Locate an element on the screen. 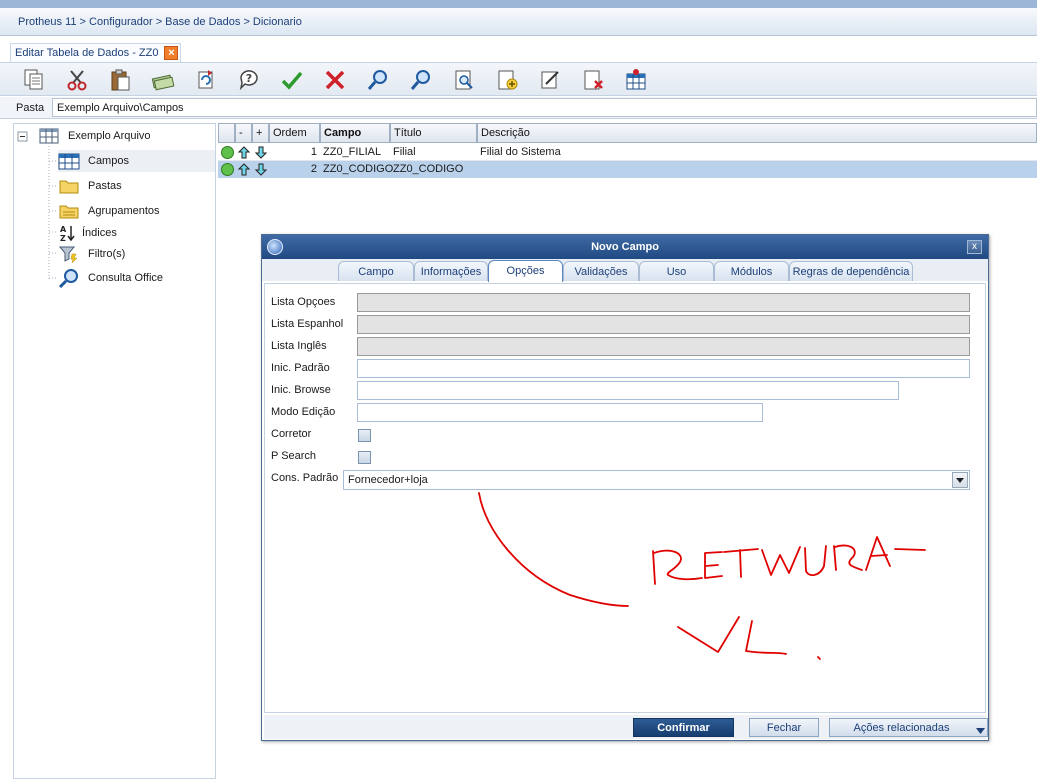 Image resolution: width=1037 pixels, height=779 pixels. fields-table-icon is located at coordinates (69, 161).